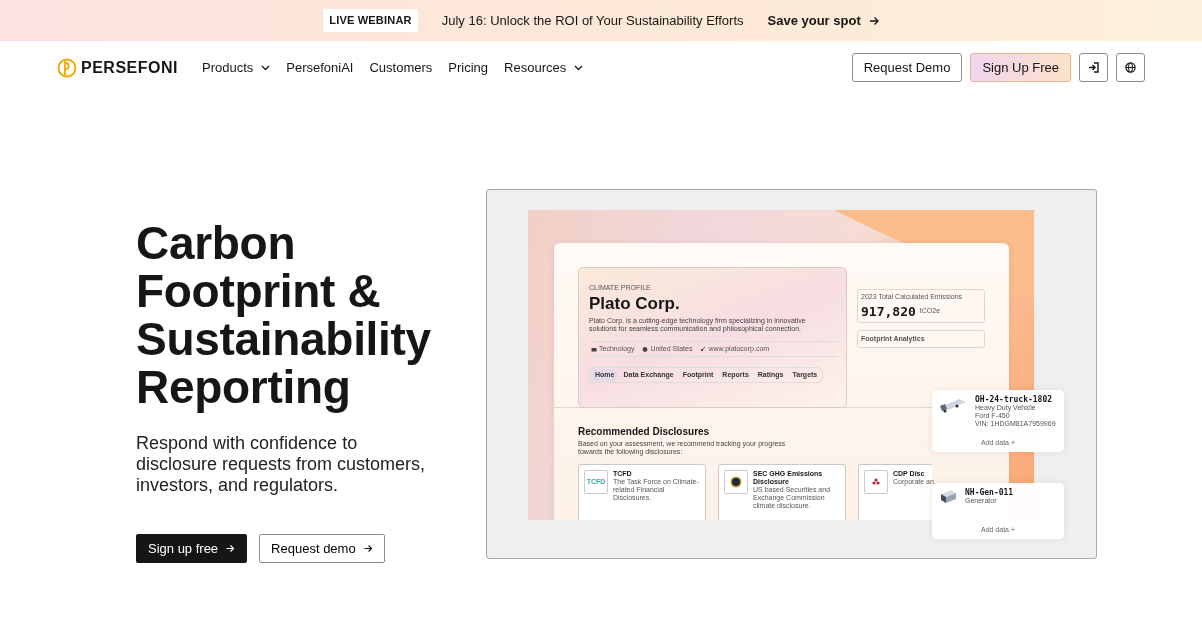 This screenshot has height=627, width=1202. Describe the element at coordinates (320, 67) in the screenshot. I see `nav-link: PersefoniAI` at that location.